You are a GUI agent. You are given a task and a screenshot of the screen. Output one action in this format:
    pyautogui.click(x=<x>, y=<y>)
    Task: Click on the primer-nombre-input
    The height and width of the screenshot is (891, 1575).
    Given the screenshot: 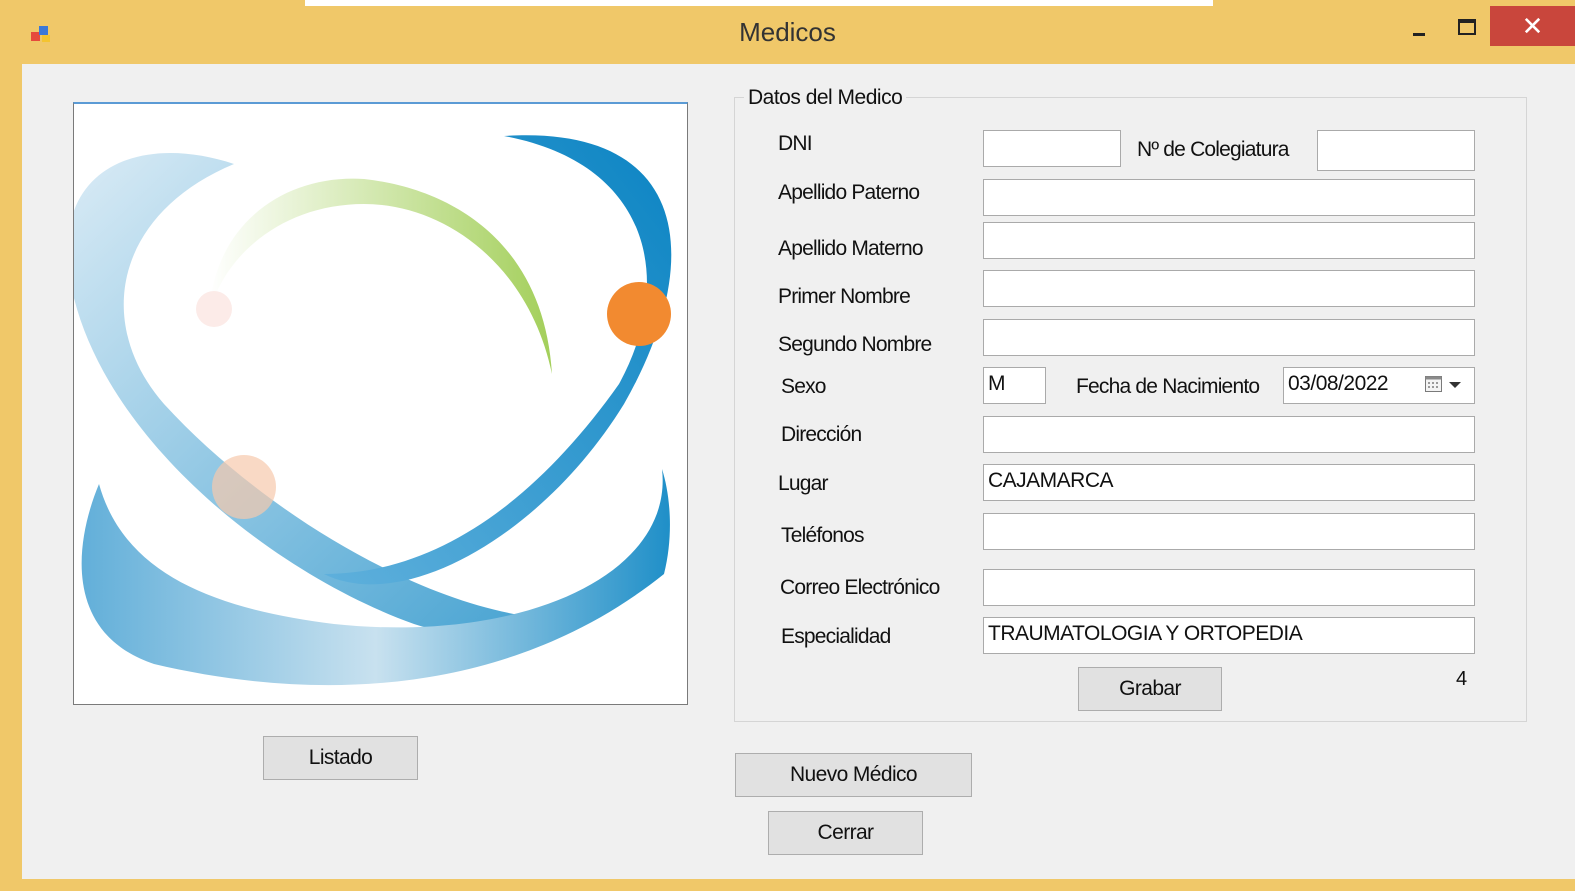 What is the action you would take?
    pyautogui.click(x=1229, y=288)
    